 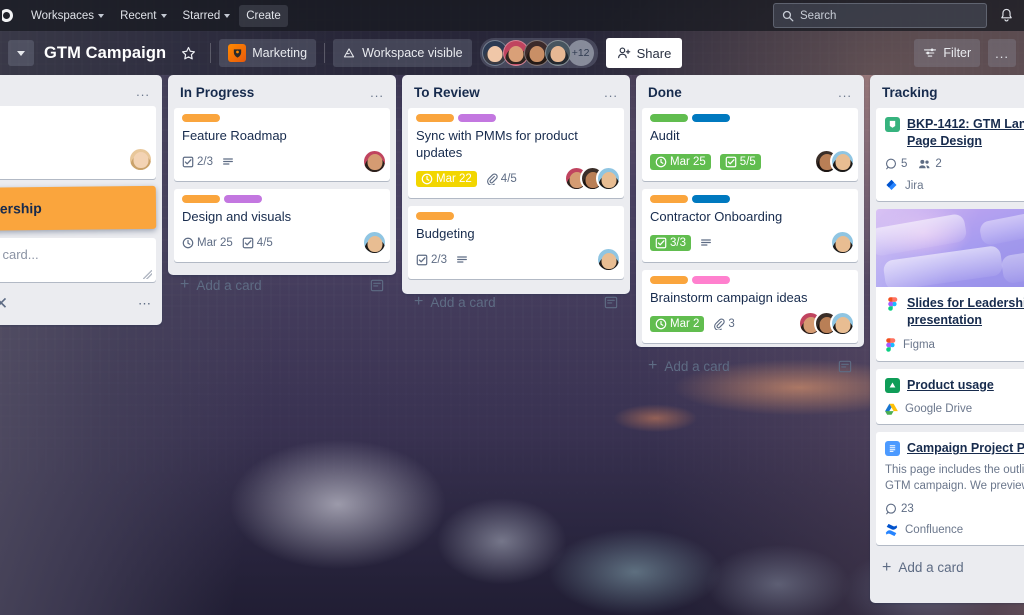 I want to click on share-button: Share, so click(x=644, y=53).